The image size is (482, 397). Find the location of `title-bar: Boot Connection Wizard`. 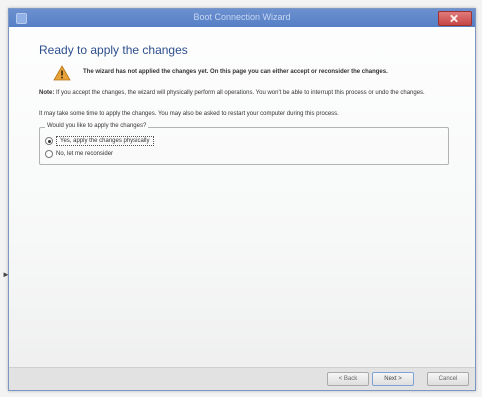

title-bar: Boot Connection Wizard is located at coordinates (242, 18).